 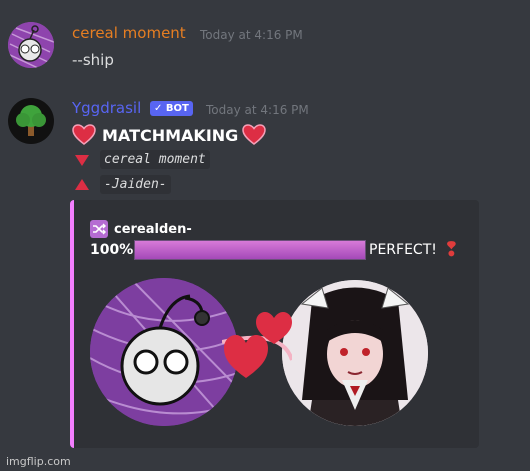 I want to click on ship-line-2: -Jaiden-, so click(x=122, y=184).